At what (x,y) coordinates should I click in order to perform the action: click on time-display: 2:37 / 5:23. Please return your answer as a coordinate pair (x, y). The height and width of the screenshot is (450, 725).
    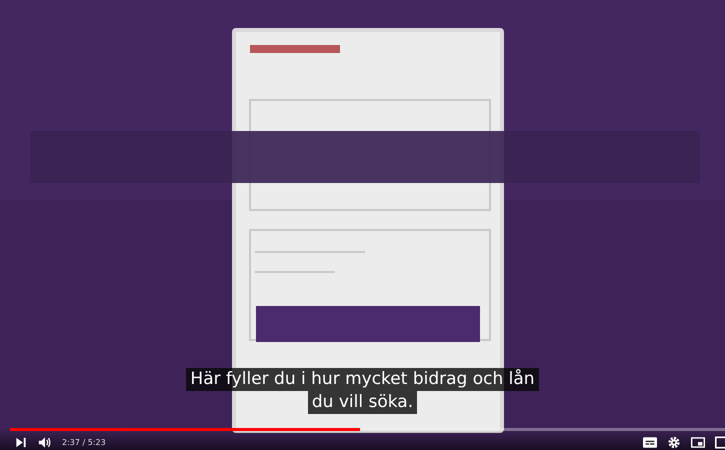
    Looking at the image, I should click on (84, 442).